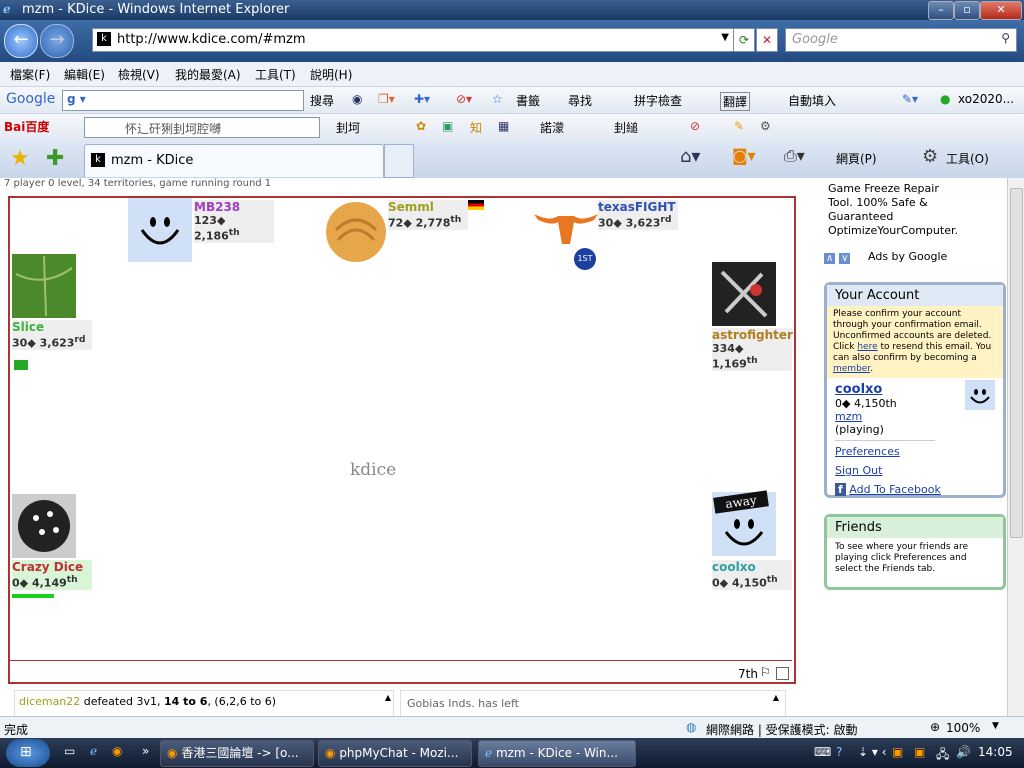  I want to click on resend-link: here, so click(867, 347).